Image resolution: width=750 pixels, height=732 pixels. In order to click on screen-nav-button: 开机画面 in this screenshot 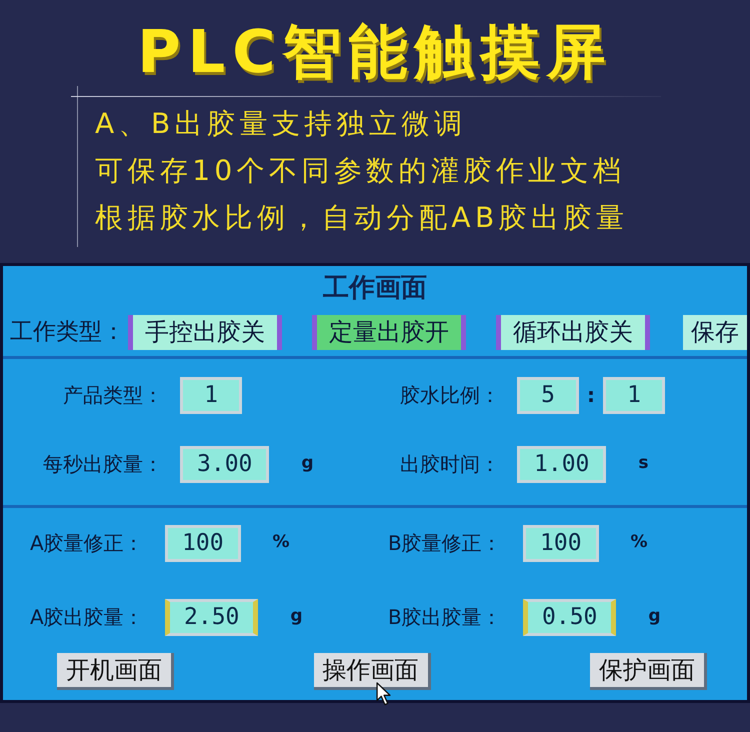, I will do `click(115, 671)`.